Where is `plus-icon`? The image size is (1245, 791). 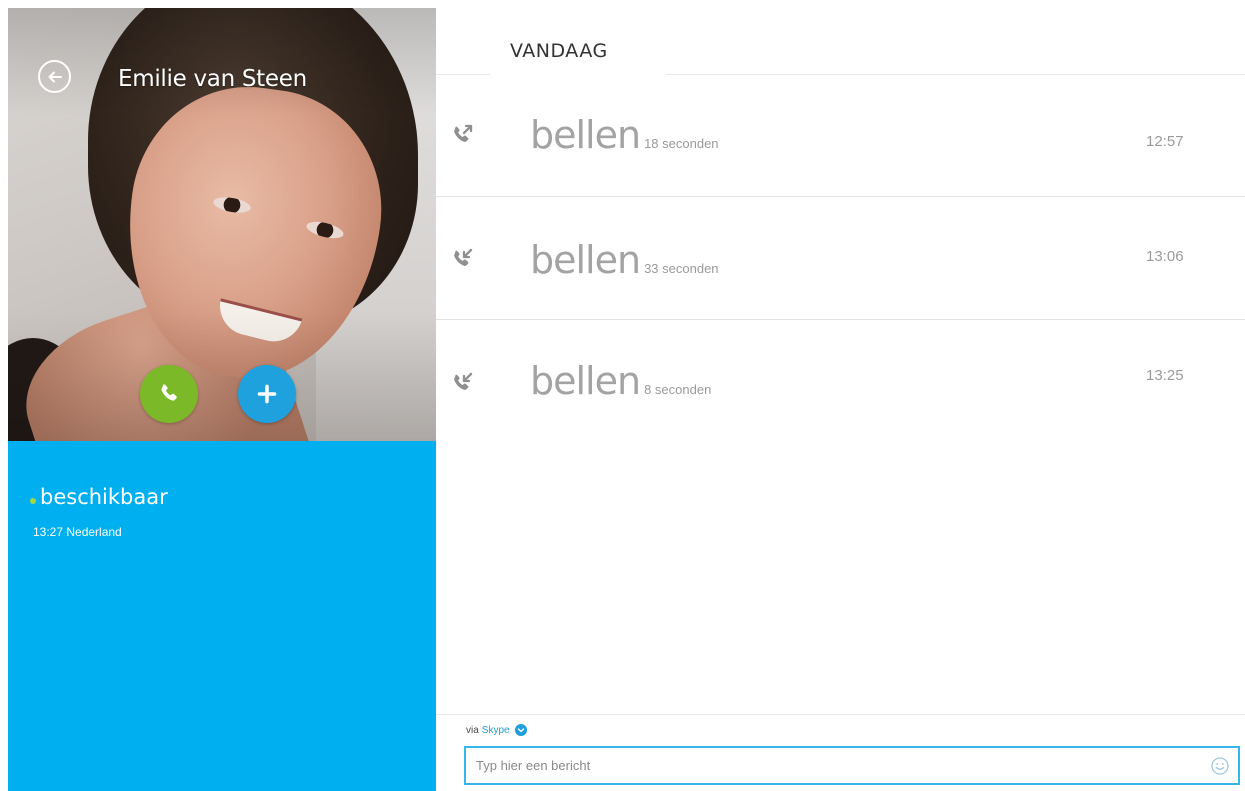 plus-icon is located at coordinates (267, 394).